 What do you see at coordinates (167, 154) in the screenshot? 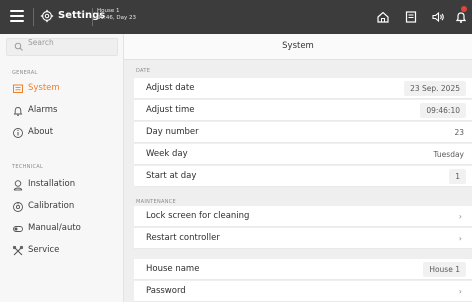
I see `row-label: Week day` at bounding box center [167, 154].